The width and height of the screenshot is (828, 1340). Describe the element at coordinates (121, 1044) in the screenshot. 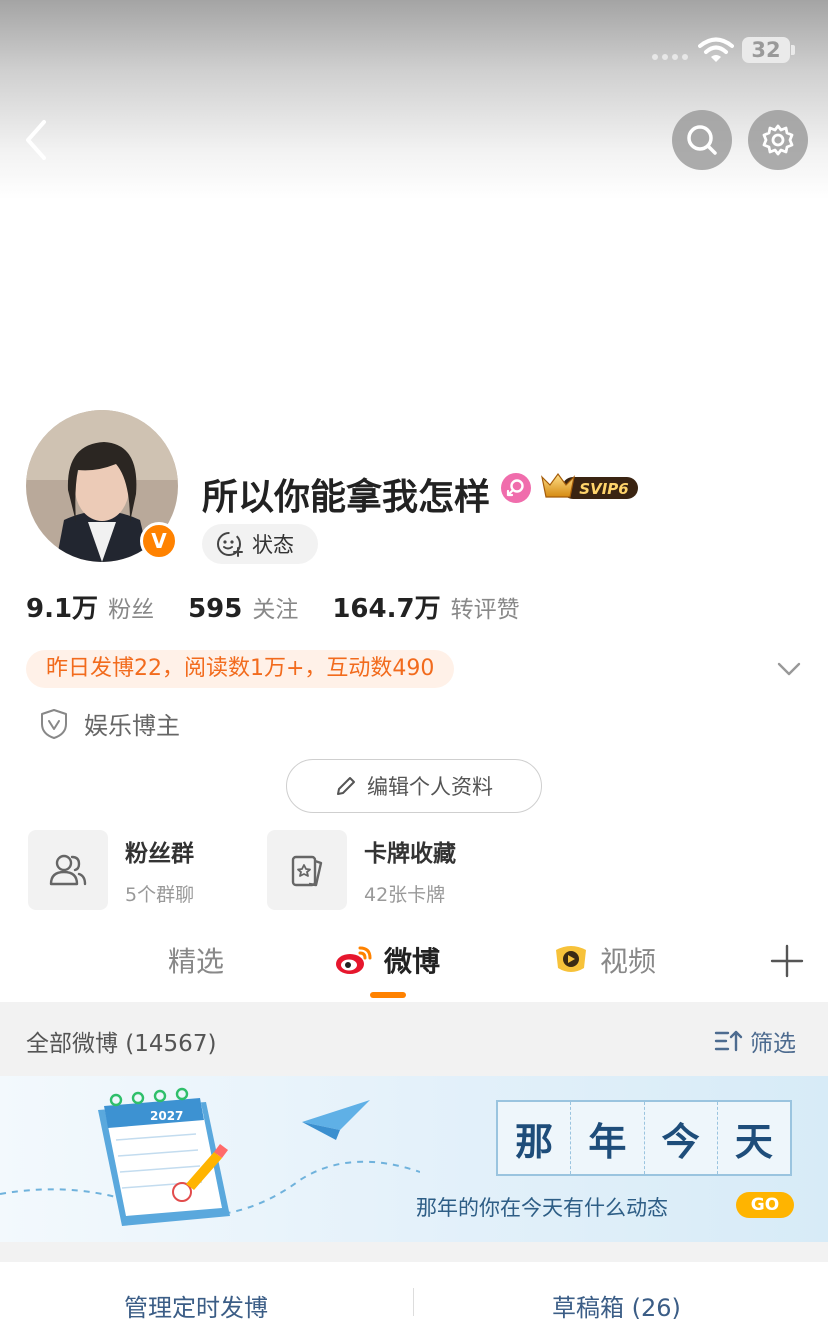

I see `all-posts-count: 全部微博 (14567)` at that location.